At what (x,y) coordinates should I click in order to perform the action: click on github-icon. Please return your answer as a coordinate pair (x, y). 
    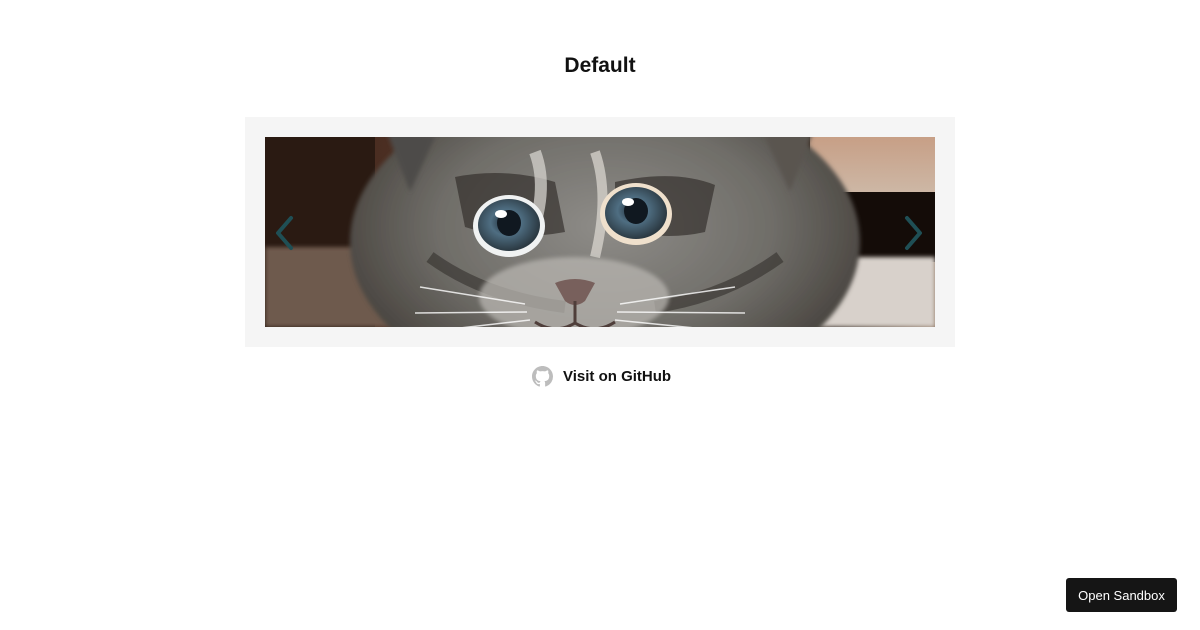
    Looking at the image, I should click on (542, 376).